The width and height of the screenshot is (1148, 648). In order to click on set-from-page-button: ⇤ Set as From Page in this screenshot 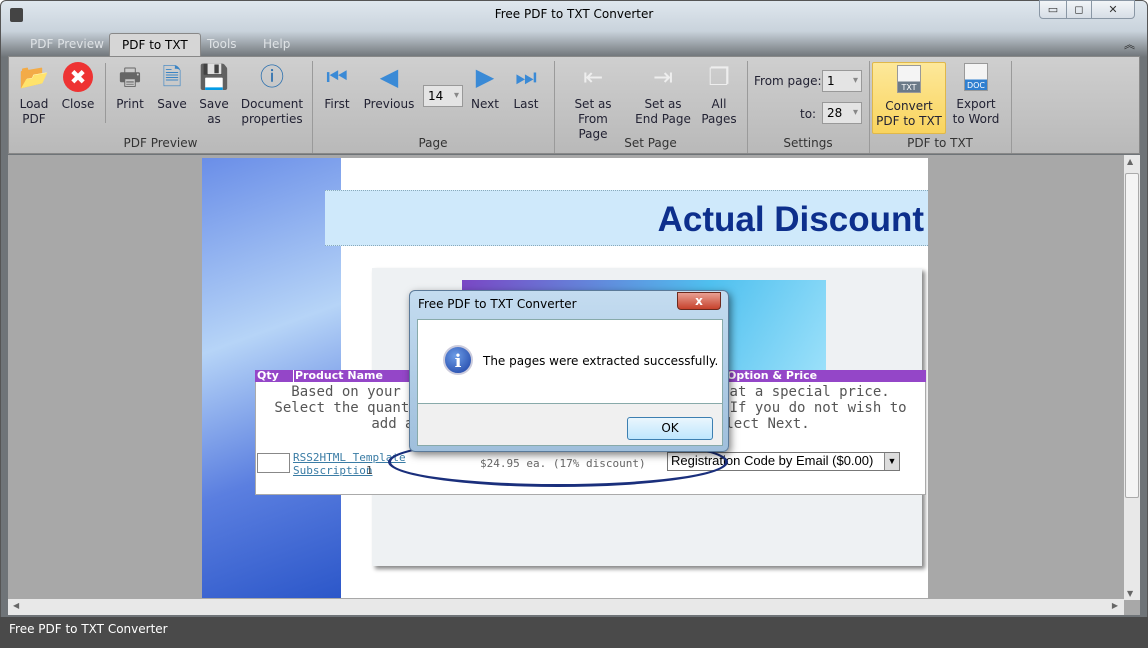, I will do `click(593, 101)`.